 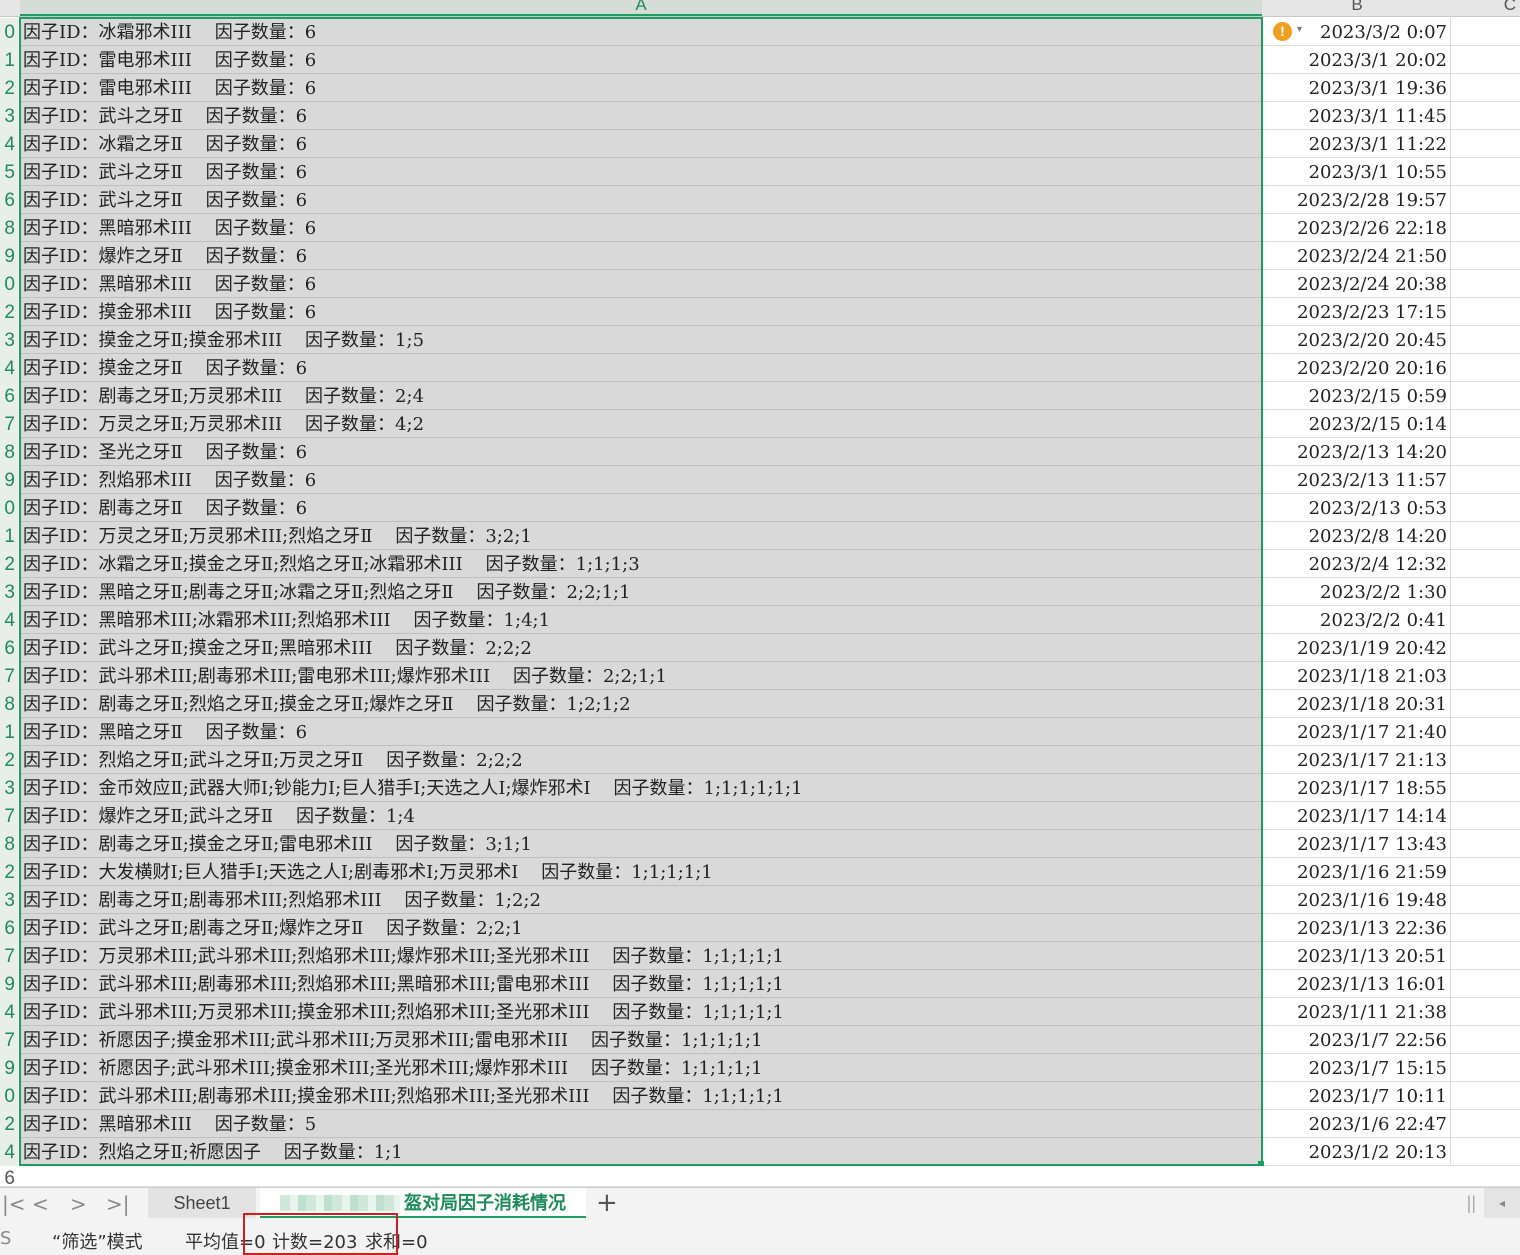 What do you see at coordinates (1282, 31) in the screenshot?
I see `warning-icon: !` at bounding box center [1282, 31].